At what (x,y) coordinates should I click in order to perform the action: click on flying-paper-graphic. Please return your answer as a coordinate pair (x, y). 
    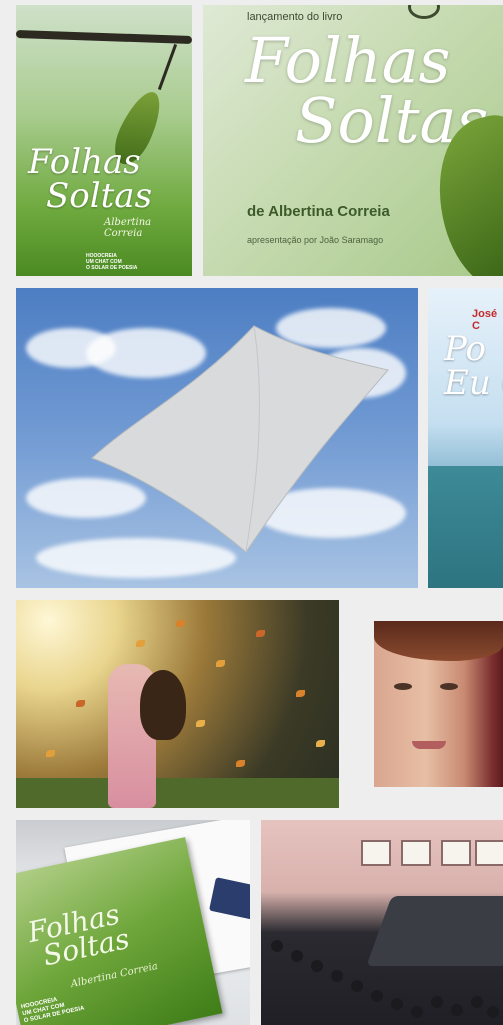
    Looking at the image, I should click on (240, 439).